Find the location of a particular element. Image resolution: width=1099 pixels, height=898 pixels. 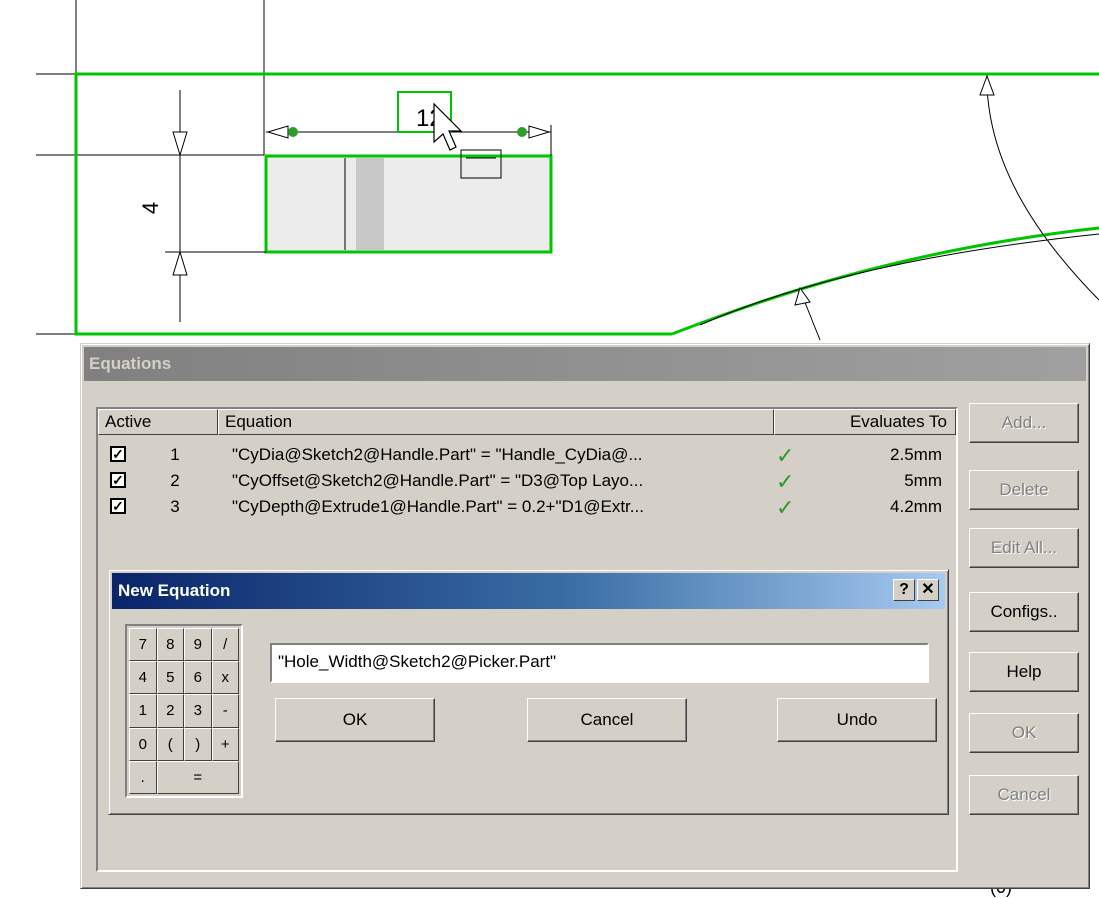

equation-input: "Hole_Width@Sketch2@Picker.Part" is located at coordinates (599, 663).